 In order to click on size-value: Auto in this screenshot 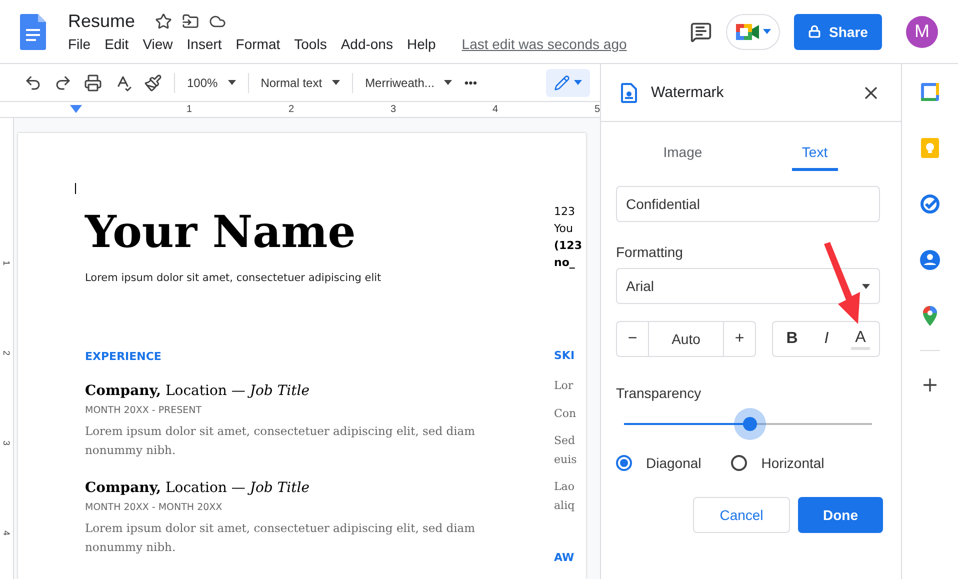, I will do `click(686, 339)`.